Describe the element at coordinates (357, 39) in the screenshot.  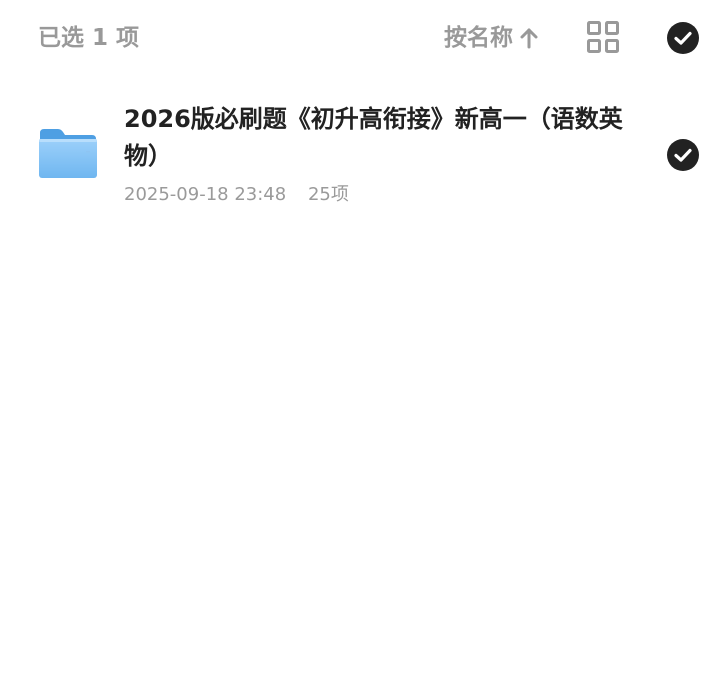
I see `selection-toolbar: 已选 1 项 按名称` at that location.